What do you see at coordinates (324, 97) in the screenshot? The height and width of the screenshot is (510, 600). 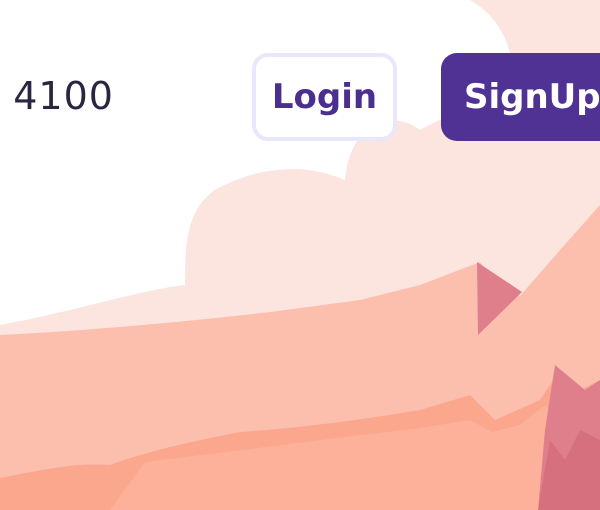 I see `login-button: Login` at bounding box center [324, 97].